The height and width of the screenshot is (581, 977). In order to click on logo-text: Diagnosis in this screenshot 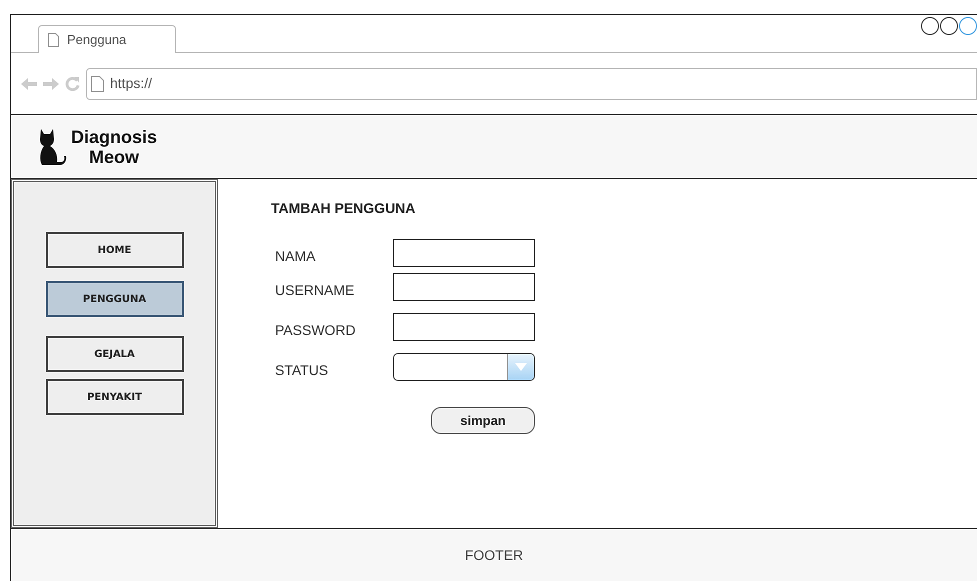, I will do `click(114, 136)`.